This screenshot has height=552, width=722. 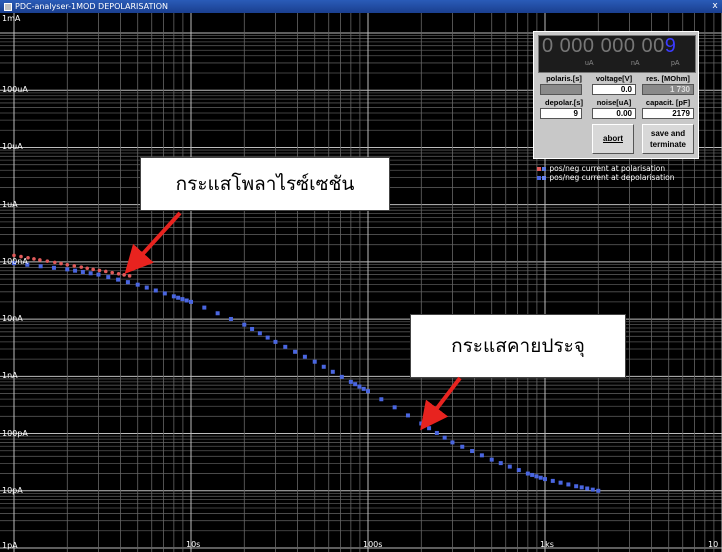 What do you see at coordinates (589, 63) in the screenshot?
I see `unit-ua-label: uA` at bounding box center [589, 63].